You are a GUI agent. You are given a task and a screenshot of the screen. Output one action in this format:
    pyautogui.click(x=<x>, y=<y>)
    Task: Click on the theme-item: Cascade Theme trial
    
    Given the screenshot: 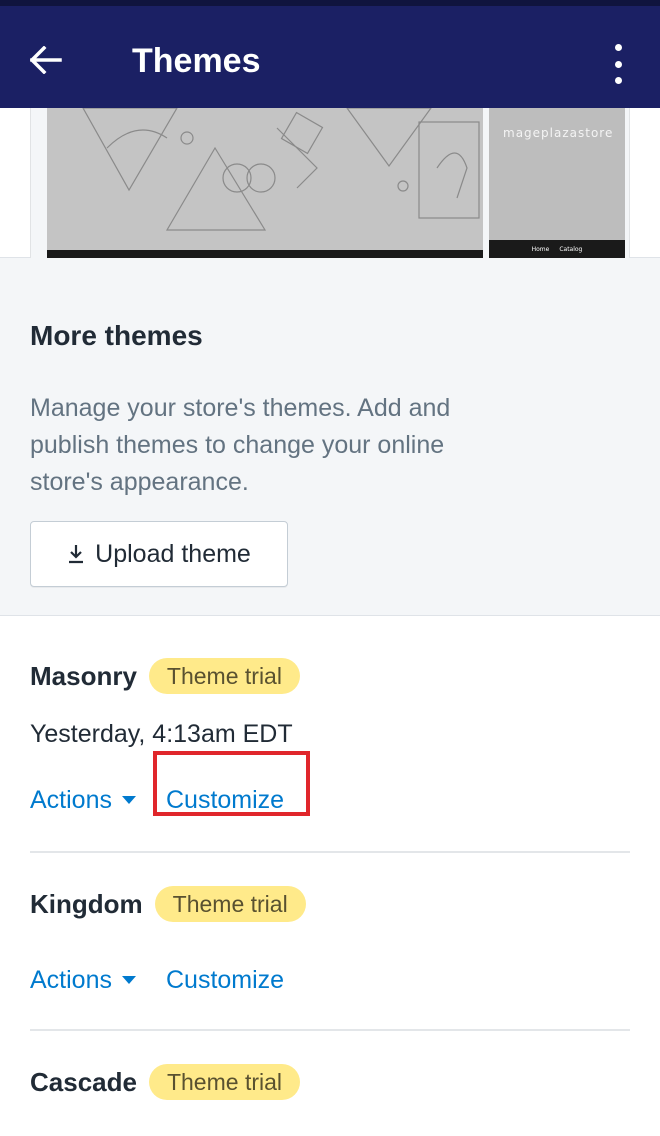 What is the action you would take?
    pyautogui.click(x=330, y=1082)
    